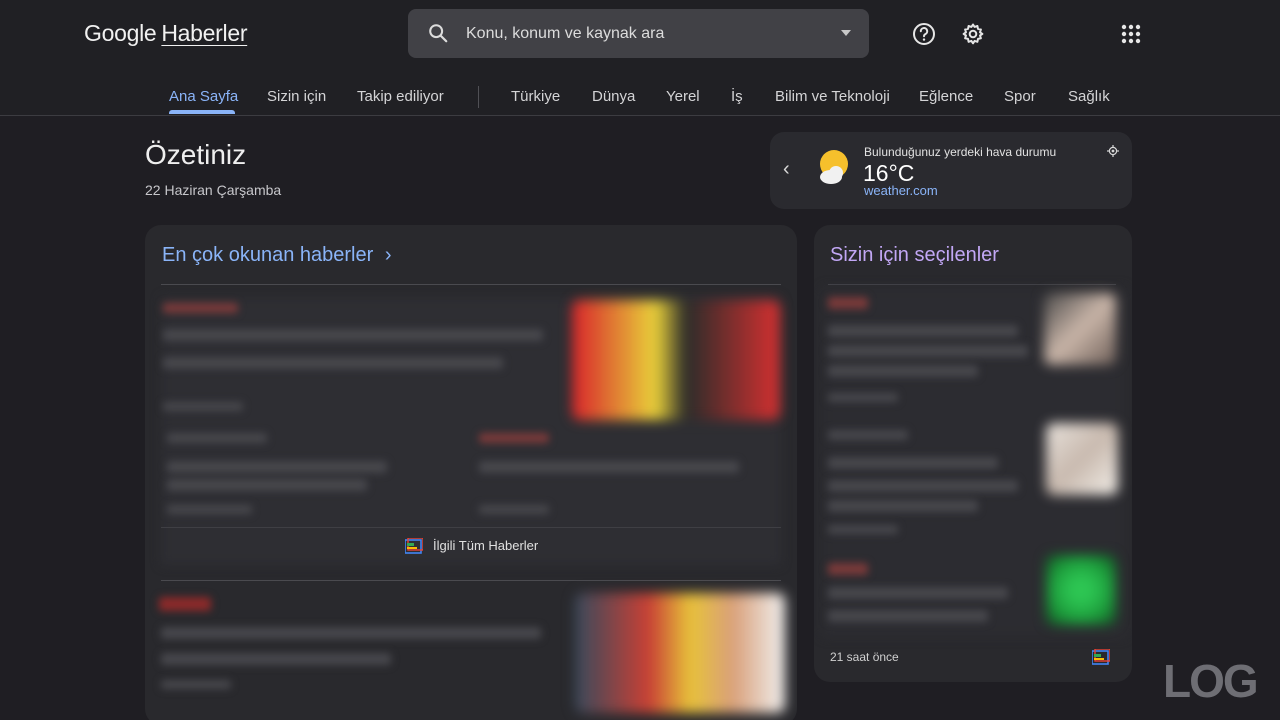 This screenshot has width=1280, height=720. I want to click on top-news-title: En çok okunan haberler, so click(268, 255).